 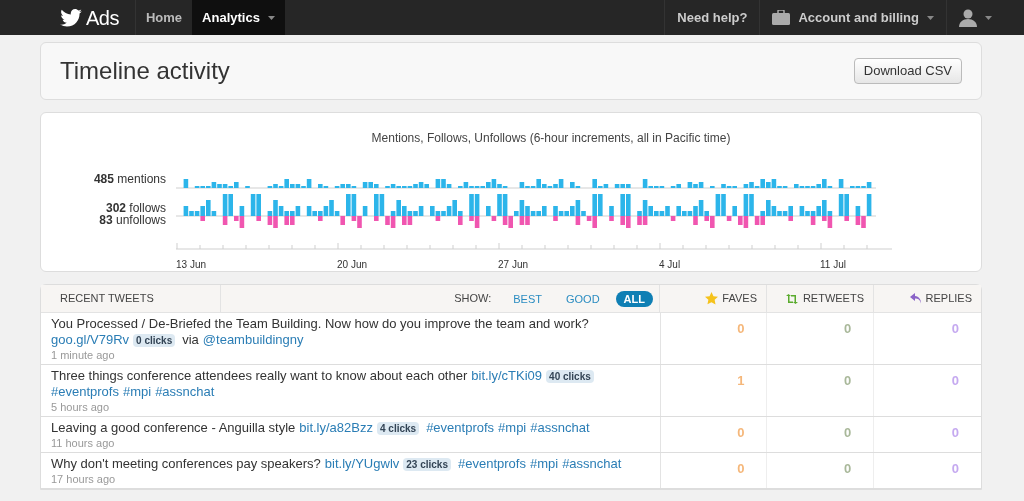 I want to click on column-heading: FAVES, so click(x=739, y=299).